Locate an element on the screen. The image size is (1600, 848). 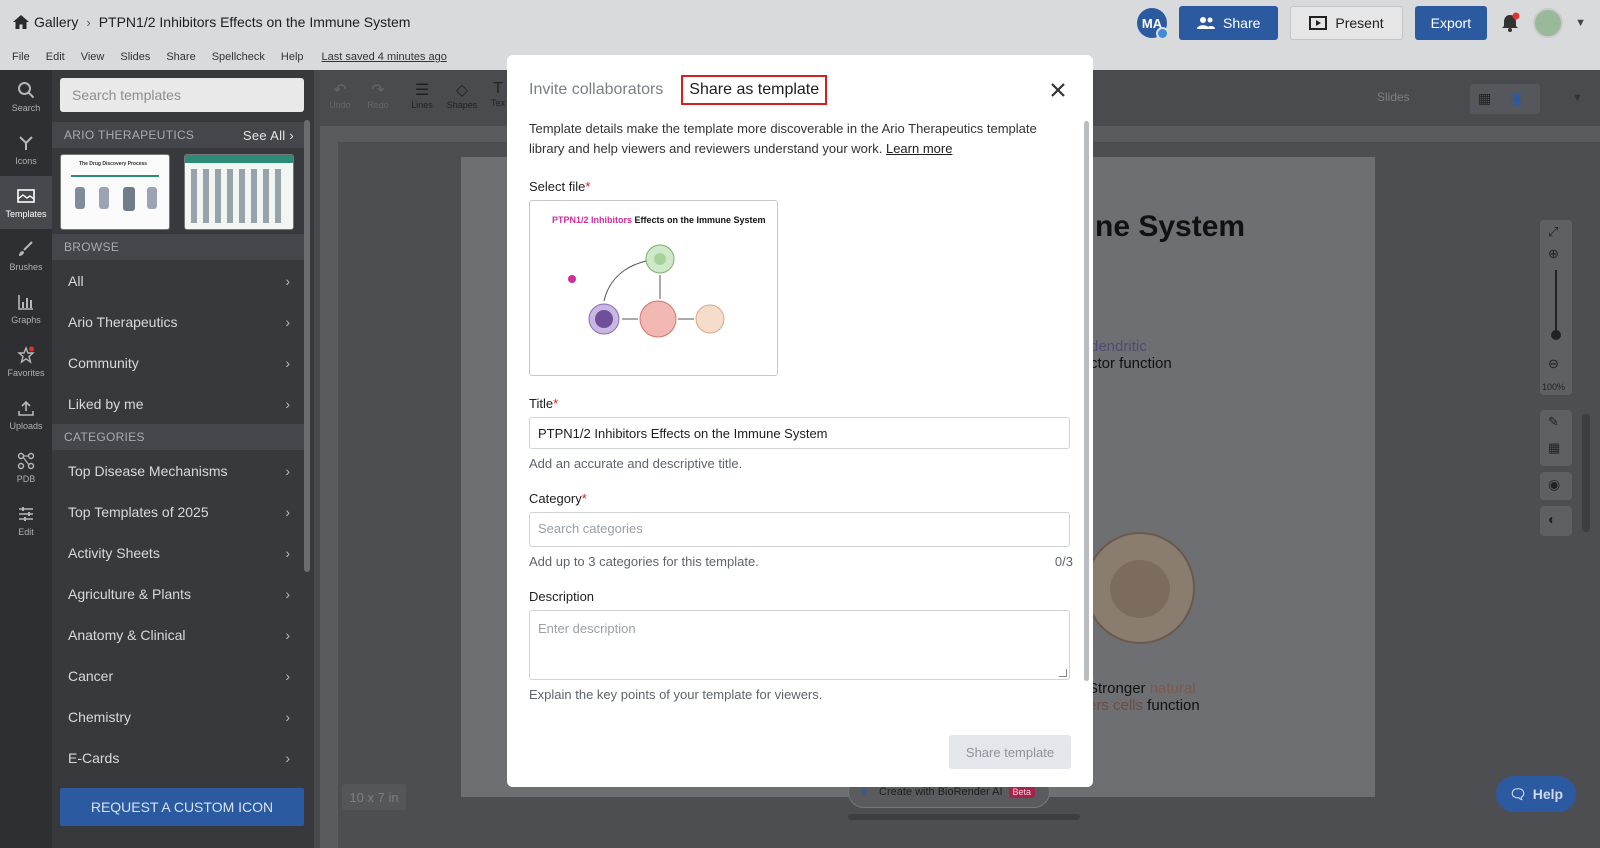
category-item-label: E-Cards is located at coordinates (94, 757).